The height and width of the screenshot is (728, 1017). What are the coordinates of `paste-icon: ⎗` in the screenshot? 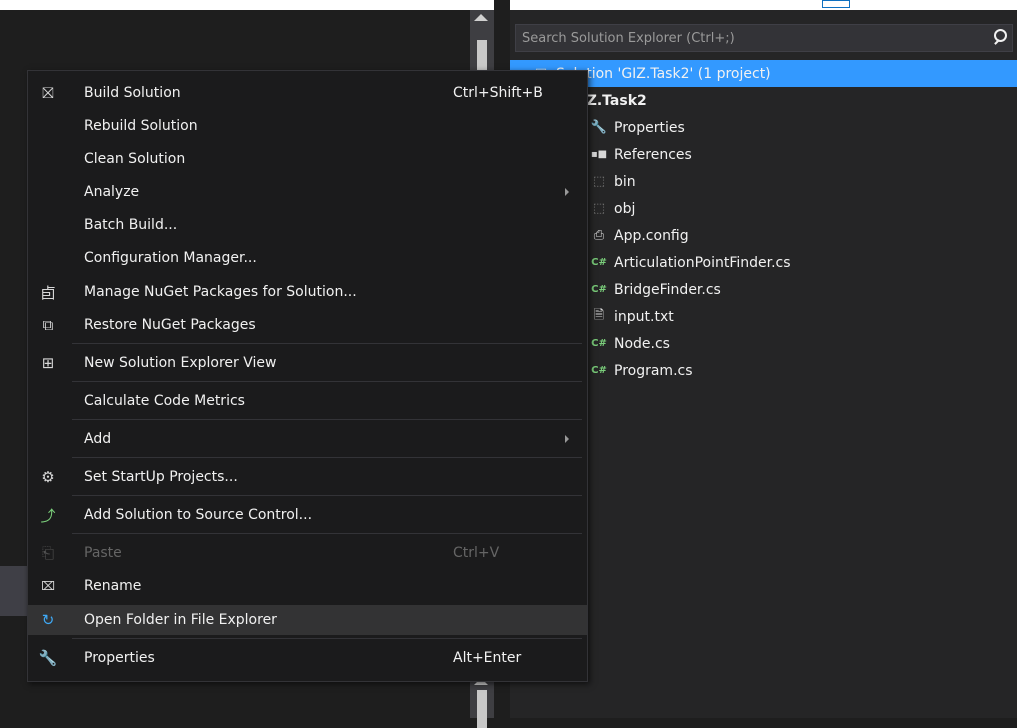 It's located at (47, 553).